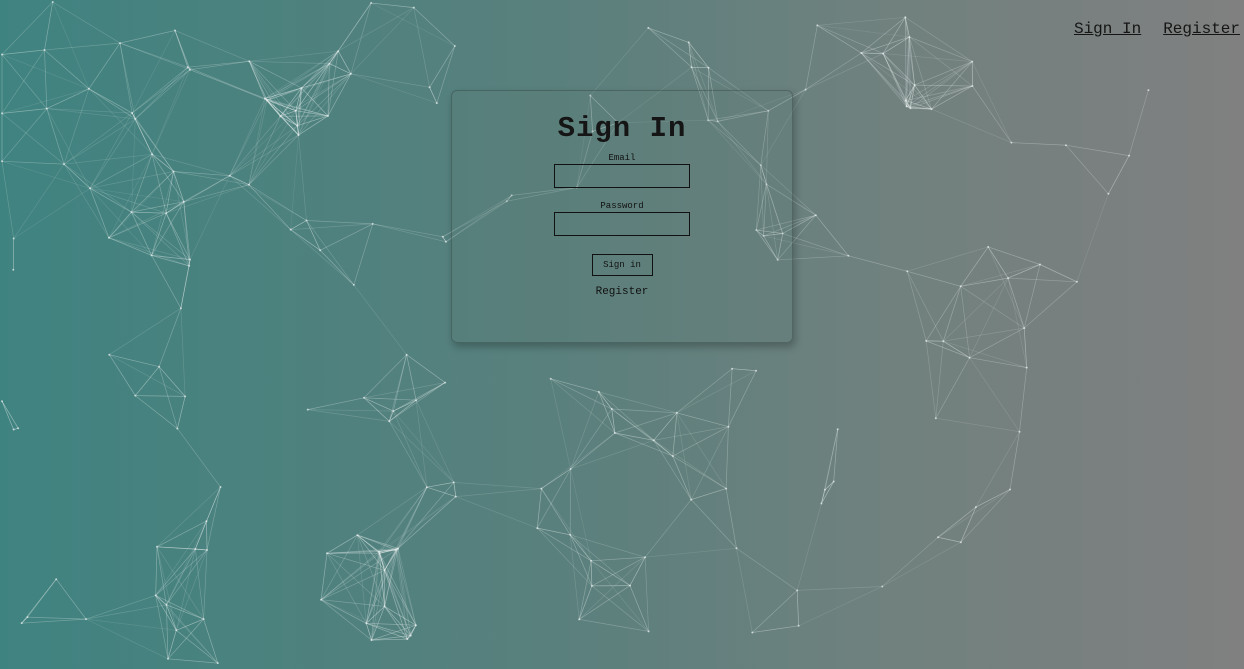 Image resolution: width=1244 pixels, height=669 pixels. What do you see at coordinates (622, 292) in the screenshot?
I see `register-link: Register` at bounding box center [622, 292].